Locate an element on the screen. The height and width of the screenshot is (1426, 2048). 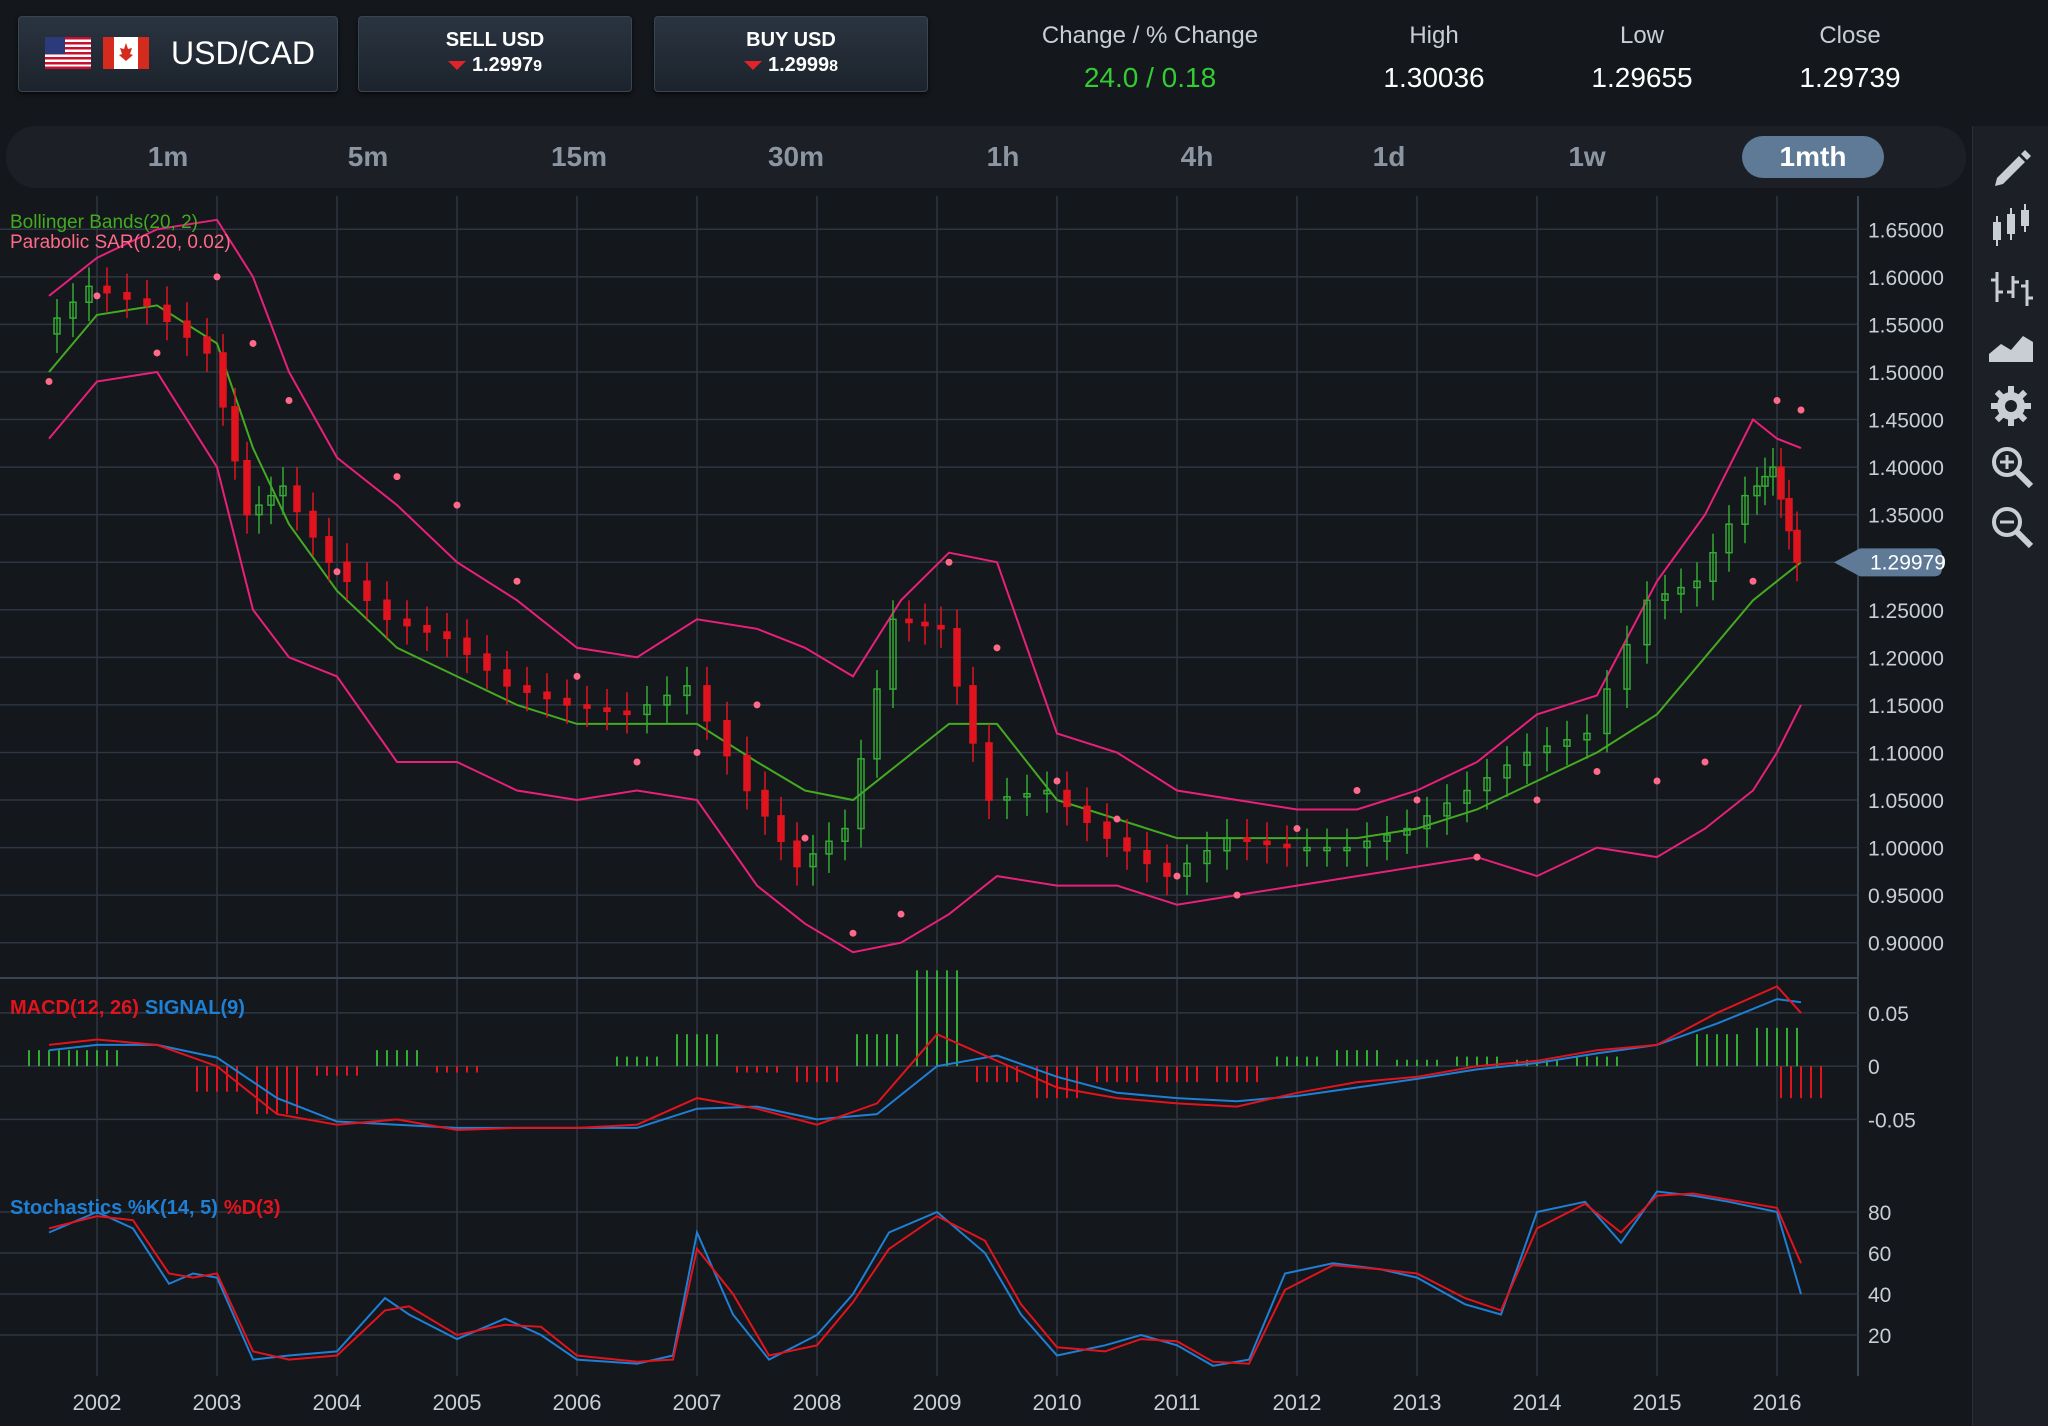
pencil-icon is located at coordinates (2011, 166).